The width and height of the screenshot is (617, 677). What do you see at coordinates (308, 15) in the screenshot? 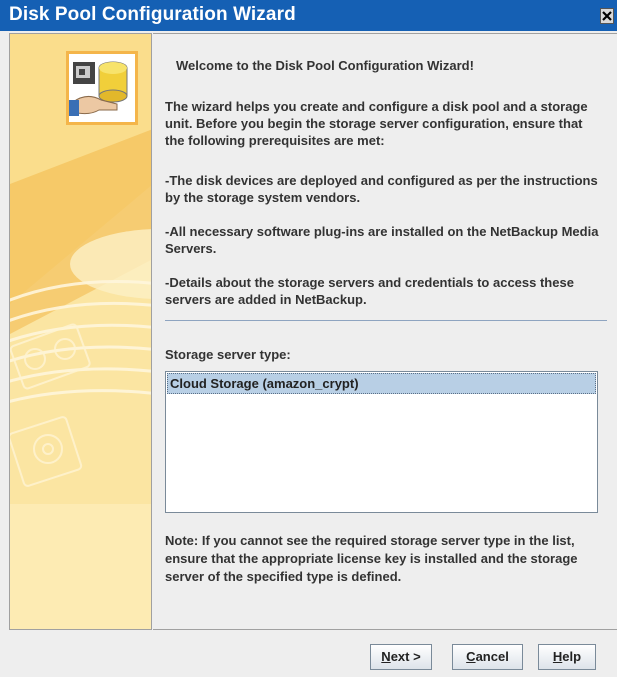
I see `title-bar: Disk Pool Configuration Wizard` at bounding box center [308, 15].